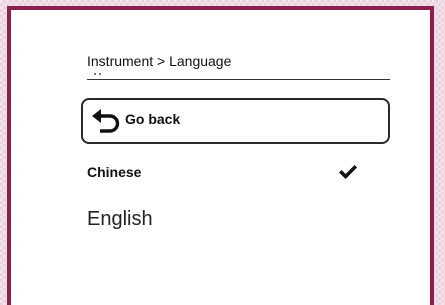 This screenshot has width=445, height=305. What do you see at coordinates (228, 221) in the screenshot?
I see `language-option-english: English` at bounding box center [228, 221].